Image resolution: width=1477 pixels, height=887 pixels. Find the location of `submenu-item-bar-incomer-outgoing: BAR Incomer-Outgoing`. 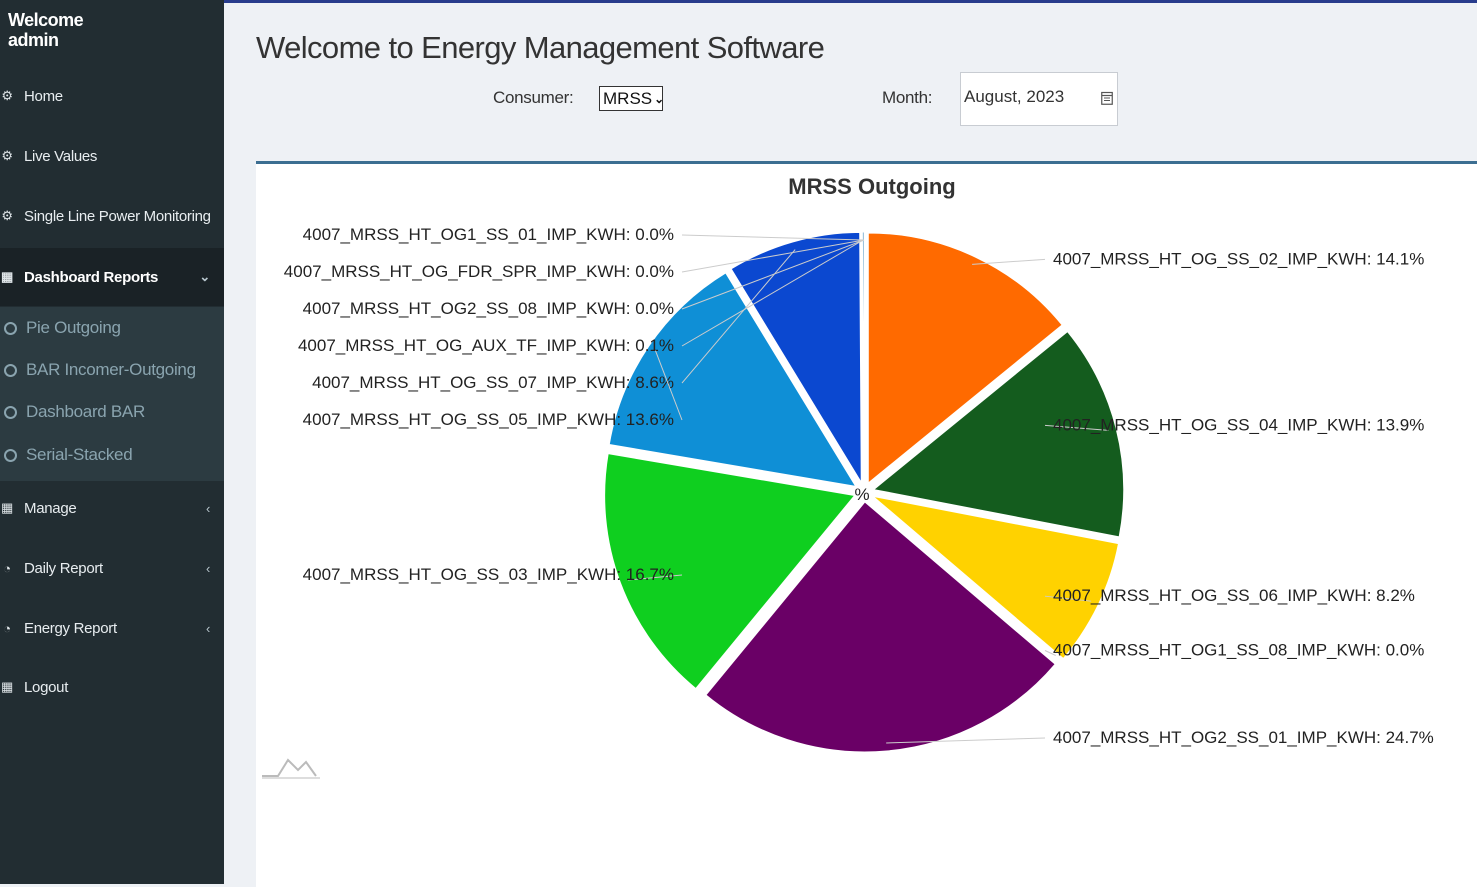

submenu-item-bar-incomer-outgoing: BAR Incomer-Outgoing is located at coordinates (112, 370).